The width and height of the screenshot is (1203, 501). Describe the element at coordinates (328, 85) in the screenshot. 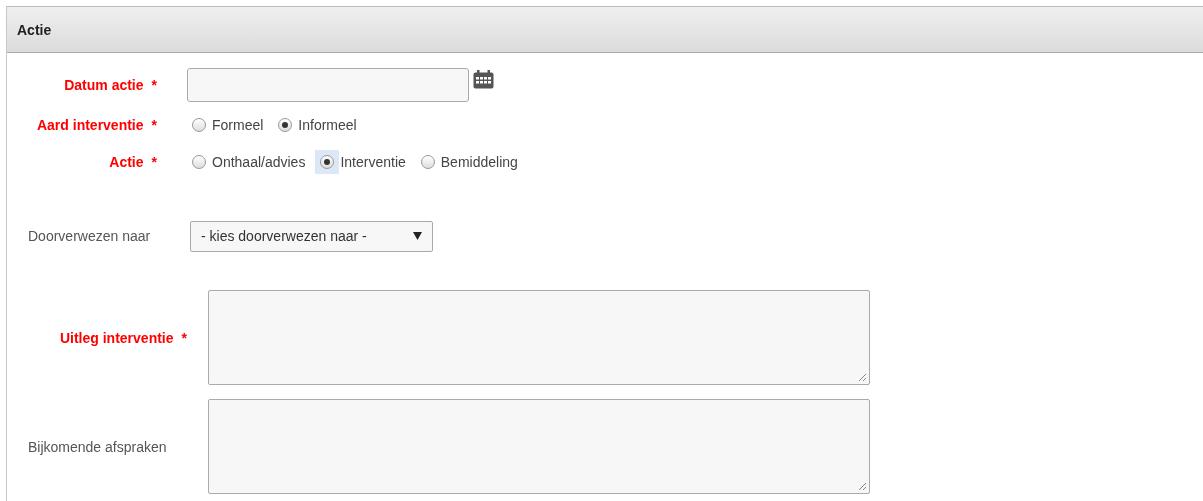

I see `date-field` at that location.